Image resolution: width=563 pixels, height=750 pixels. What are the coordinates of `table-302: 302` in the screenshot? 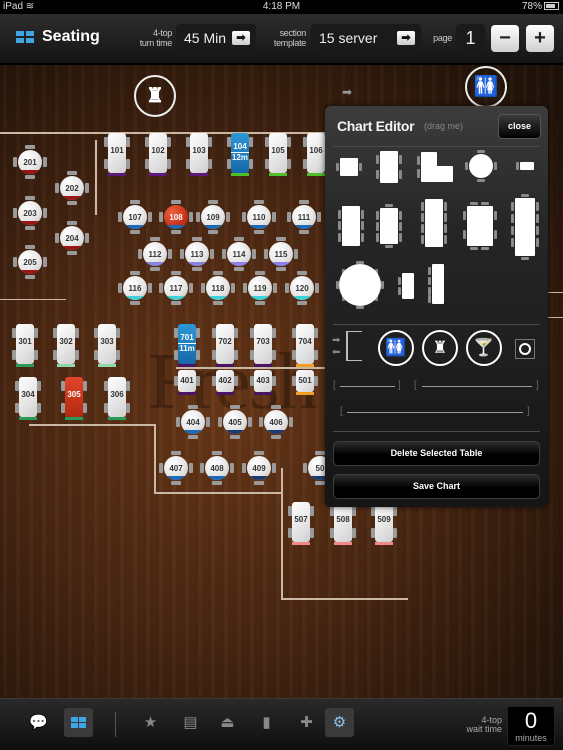 It's located at (66, 346).